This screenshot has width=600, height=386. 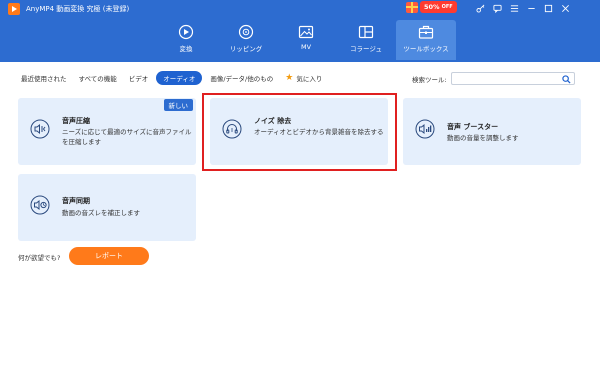 What do you see at coordinates (101, 213) in the screenshot?
I see `card-description: 動画の音ズレを補正します` at bounding box center [101, 213].